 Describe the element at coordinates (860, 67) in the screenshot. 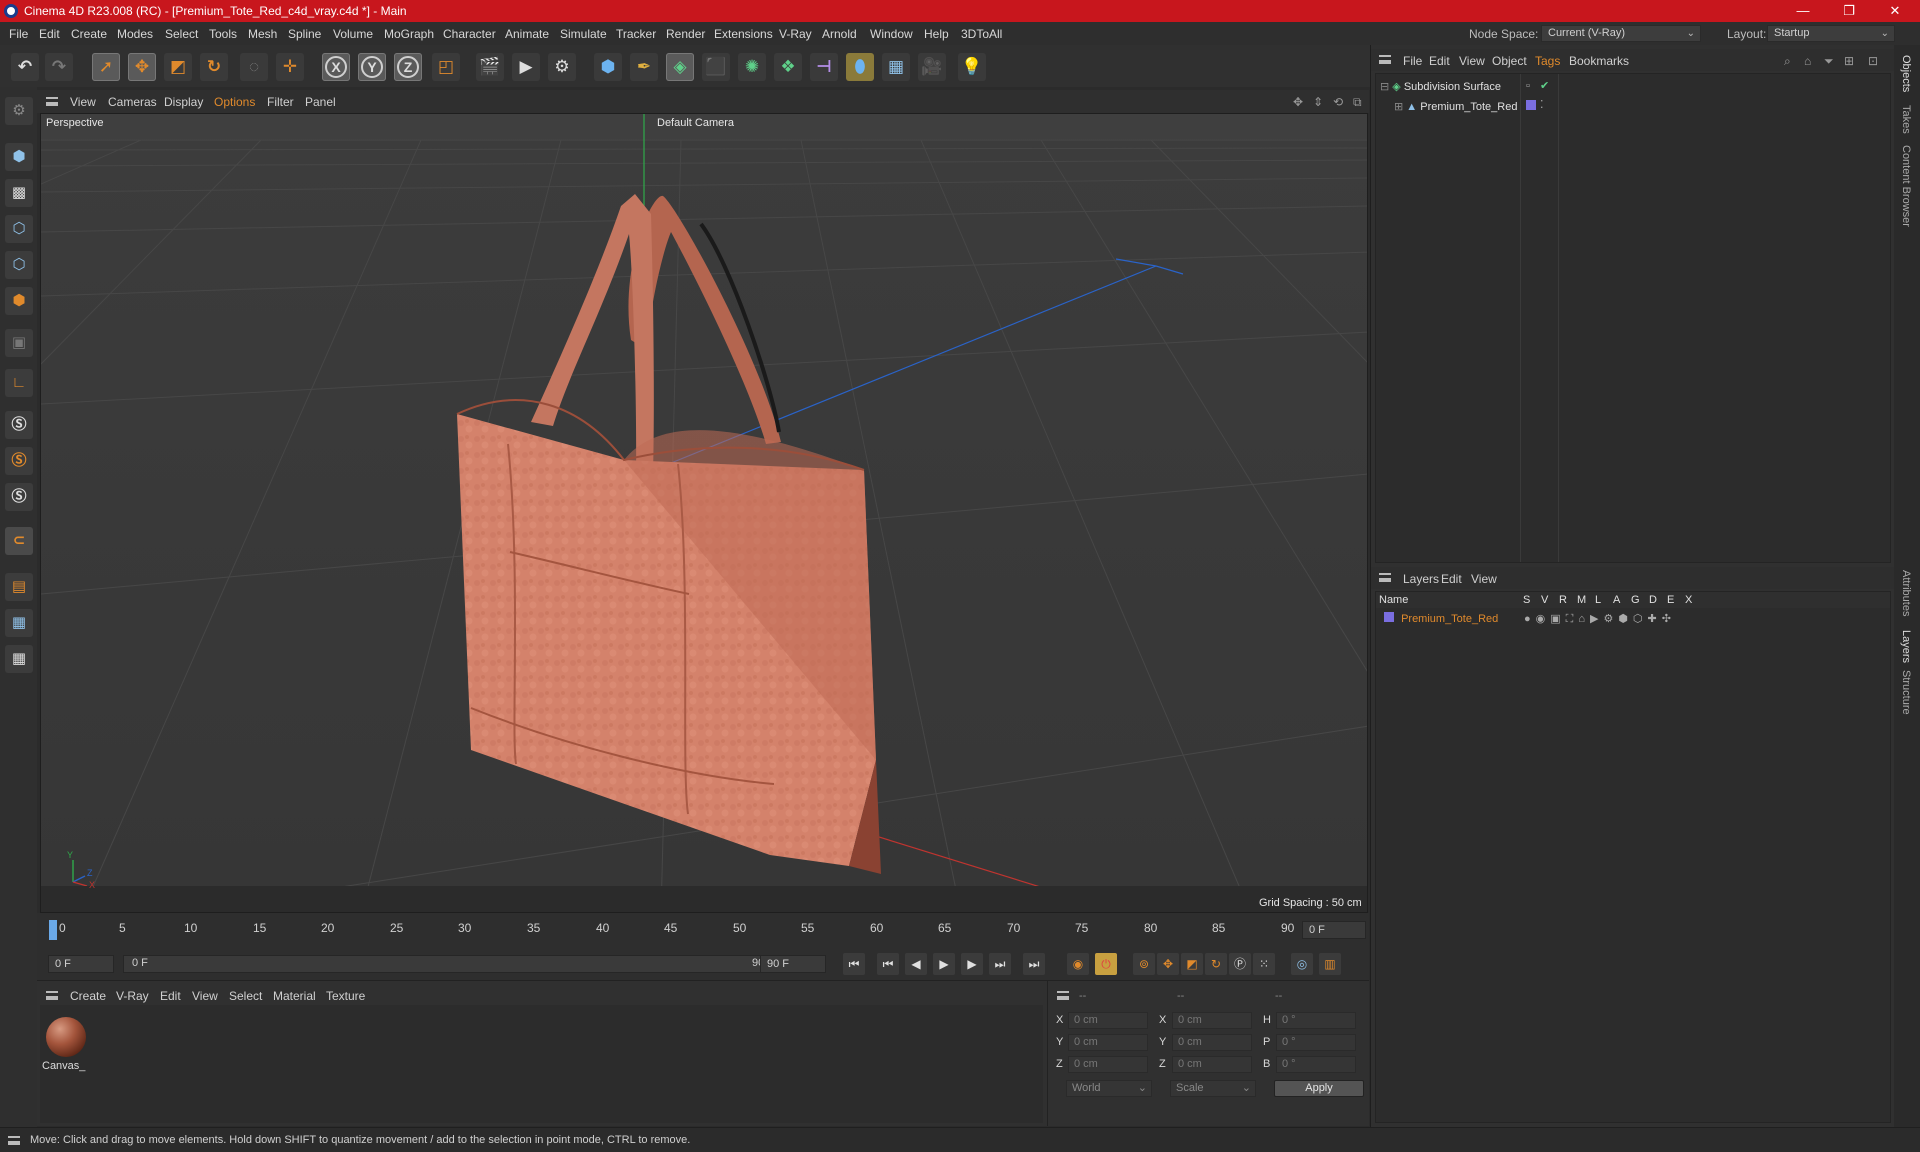

I see `field-button: ⬮` at that location.